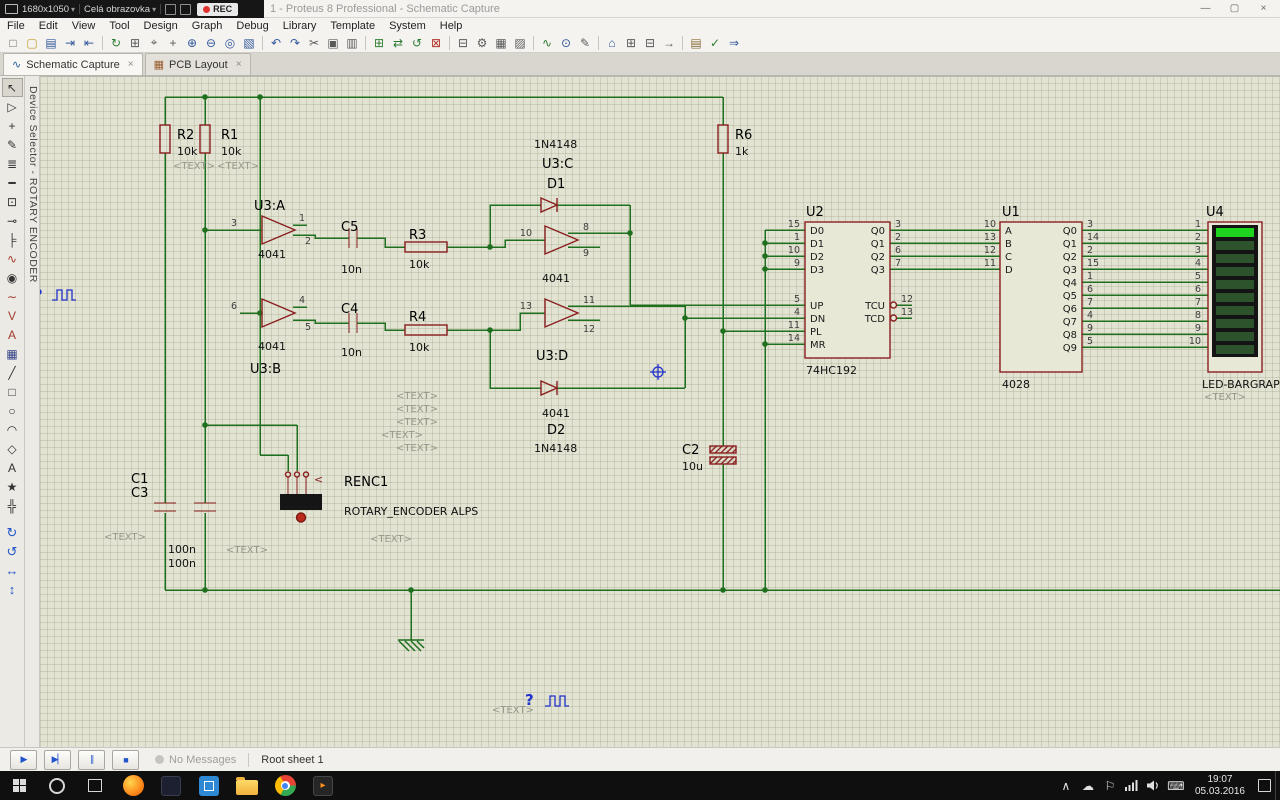  What do you see at coordinates (171, 9) in the screenshot?
I see `recorder-settings-icon` at bounding box center [171, 9].